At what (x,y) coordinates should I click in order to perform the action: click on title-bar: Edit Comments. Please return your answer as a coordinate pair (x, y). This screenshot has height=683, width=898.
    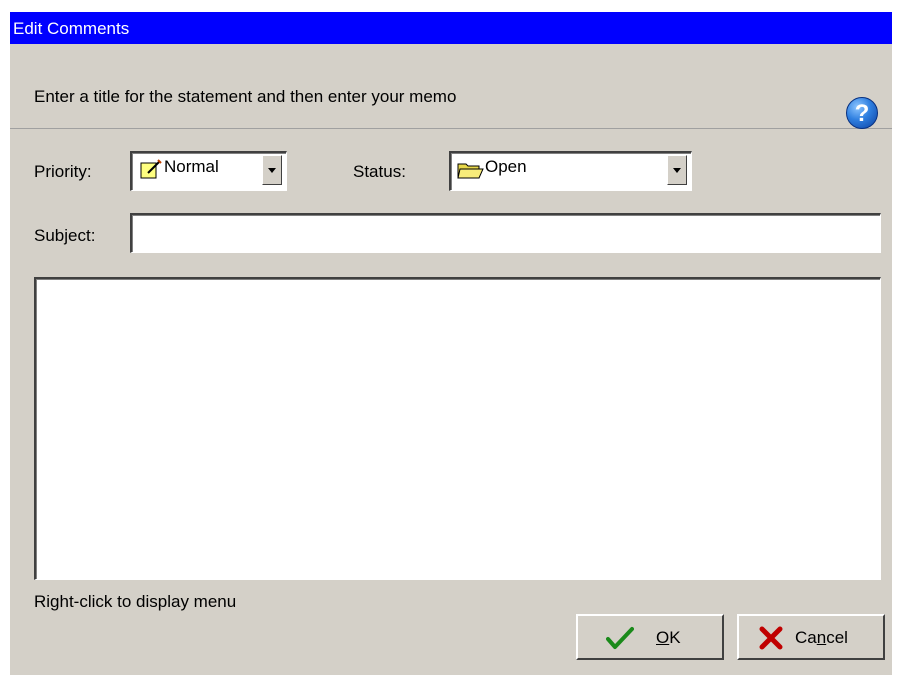
    Looking at the image, I should click on (451, 28).